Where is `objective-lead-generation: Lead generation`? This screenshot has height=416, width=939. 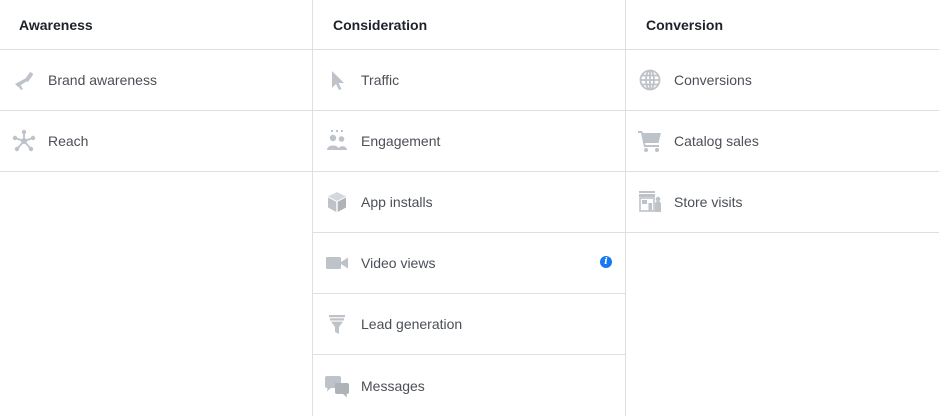
objective-lead-generation: Lead generation is located at coordinates (469, 324).